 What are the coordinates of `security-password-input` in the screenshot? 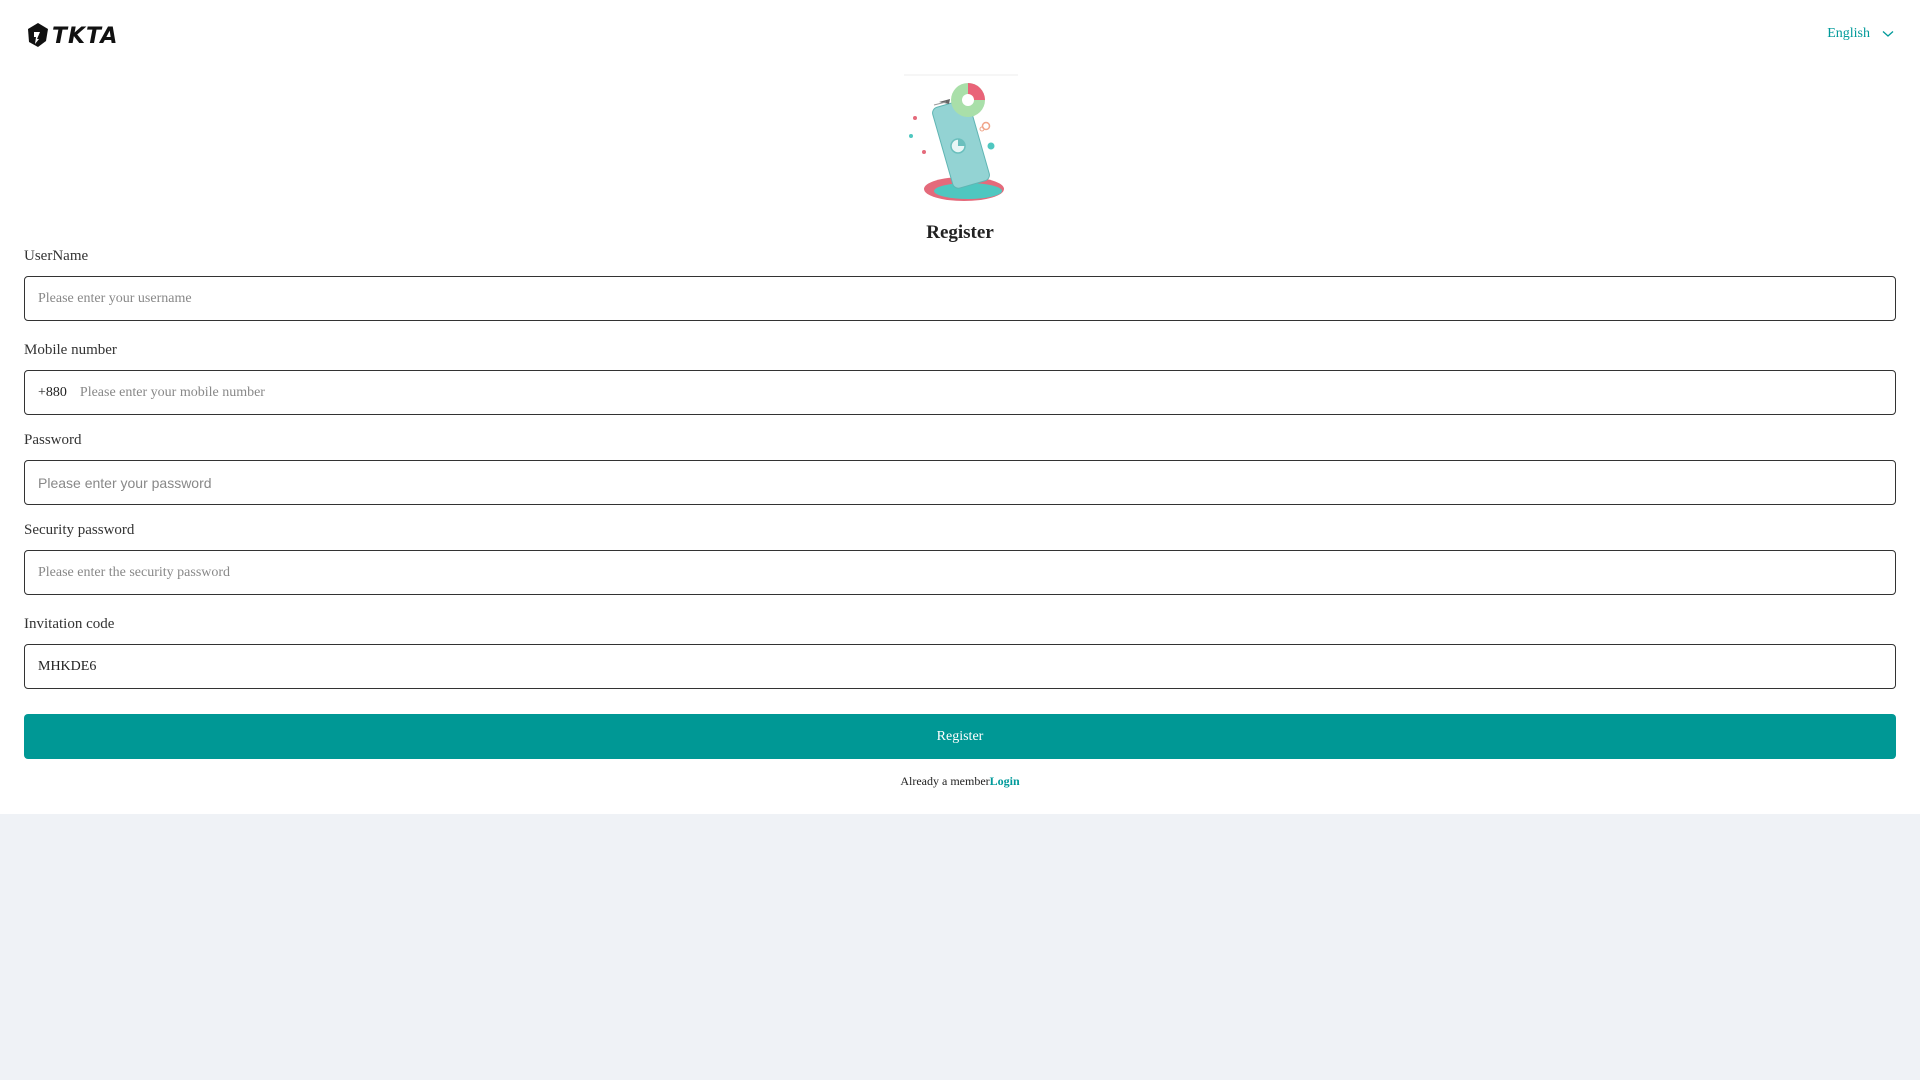 It's located at (960, 572).